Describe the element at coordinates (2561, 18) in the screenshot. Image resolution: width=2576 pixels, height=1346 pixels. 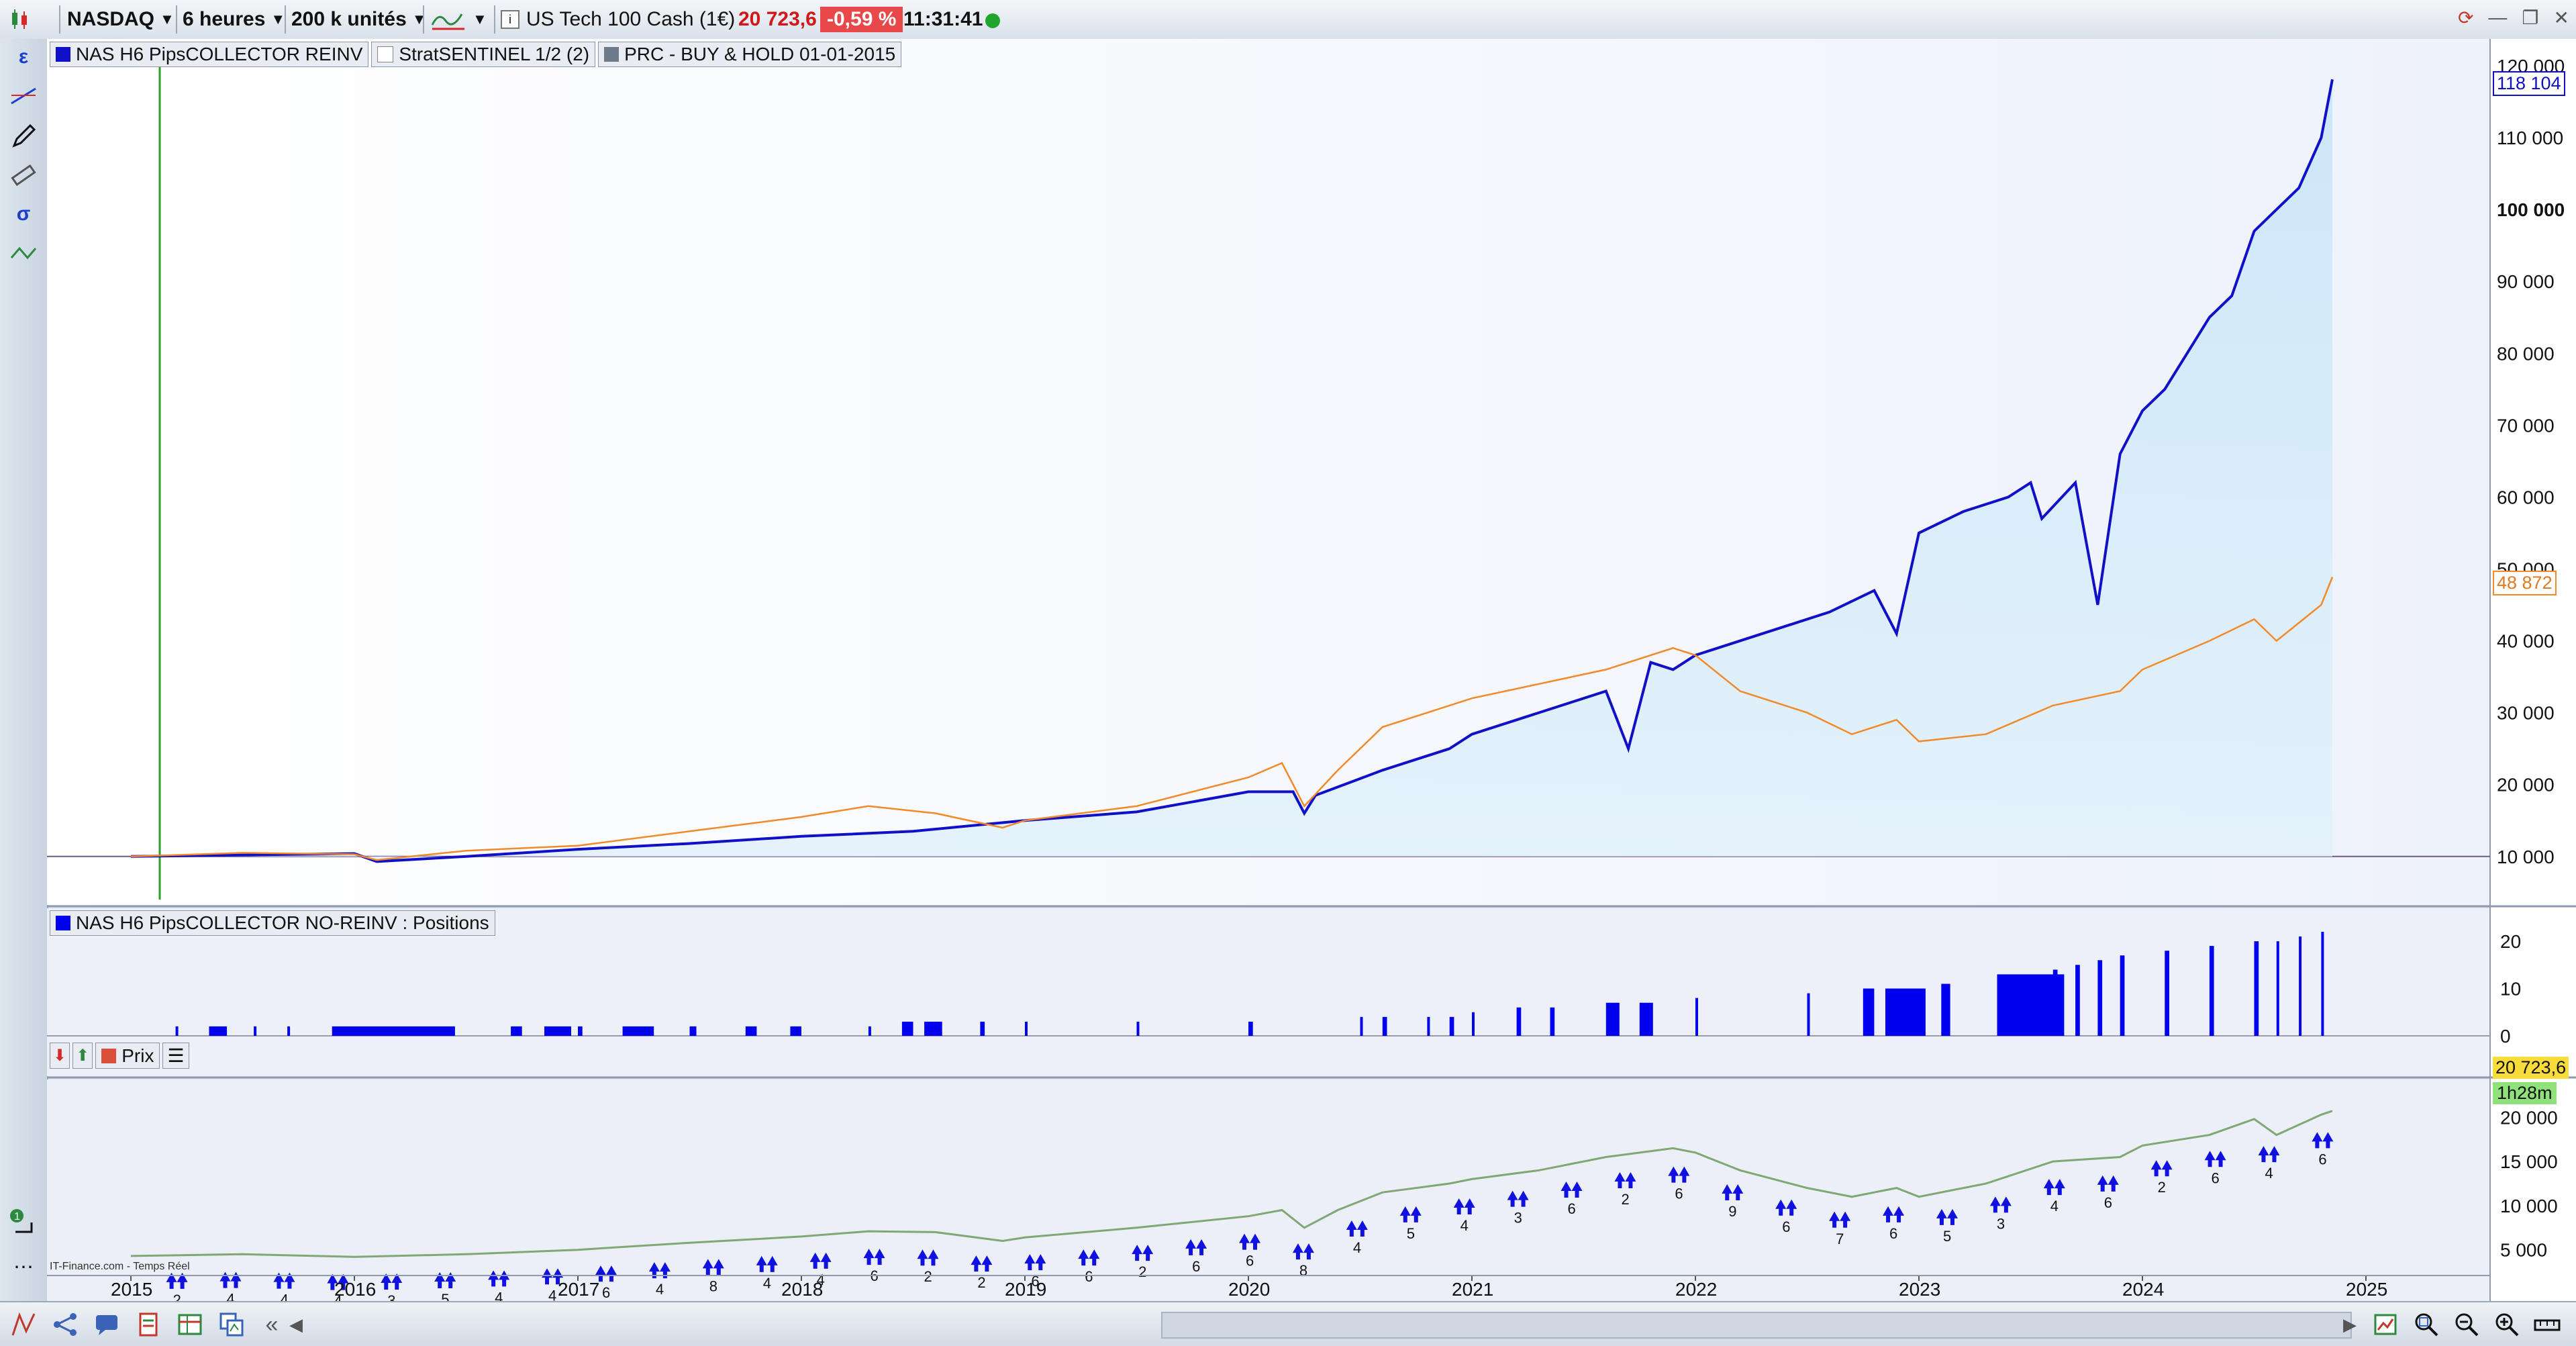
I see `close-icon: ✕` at that location.